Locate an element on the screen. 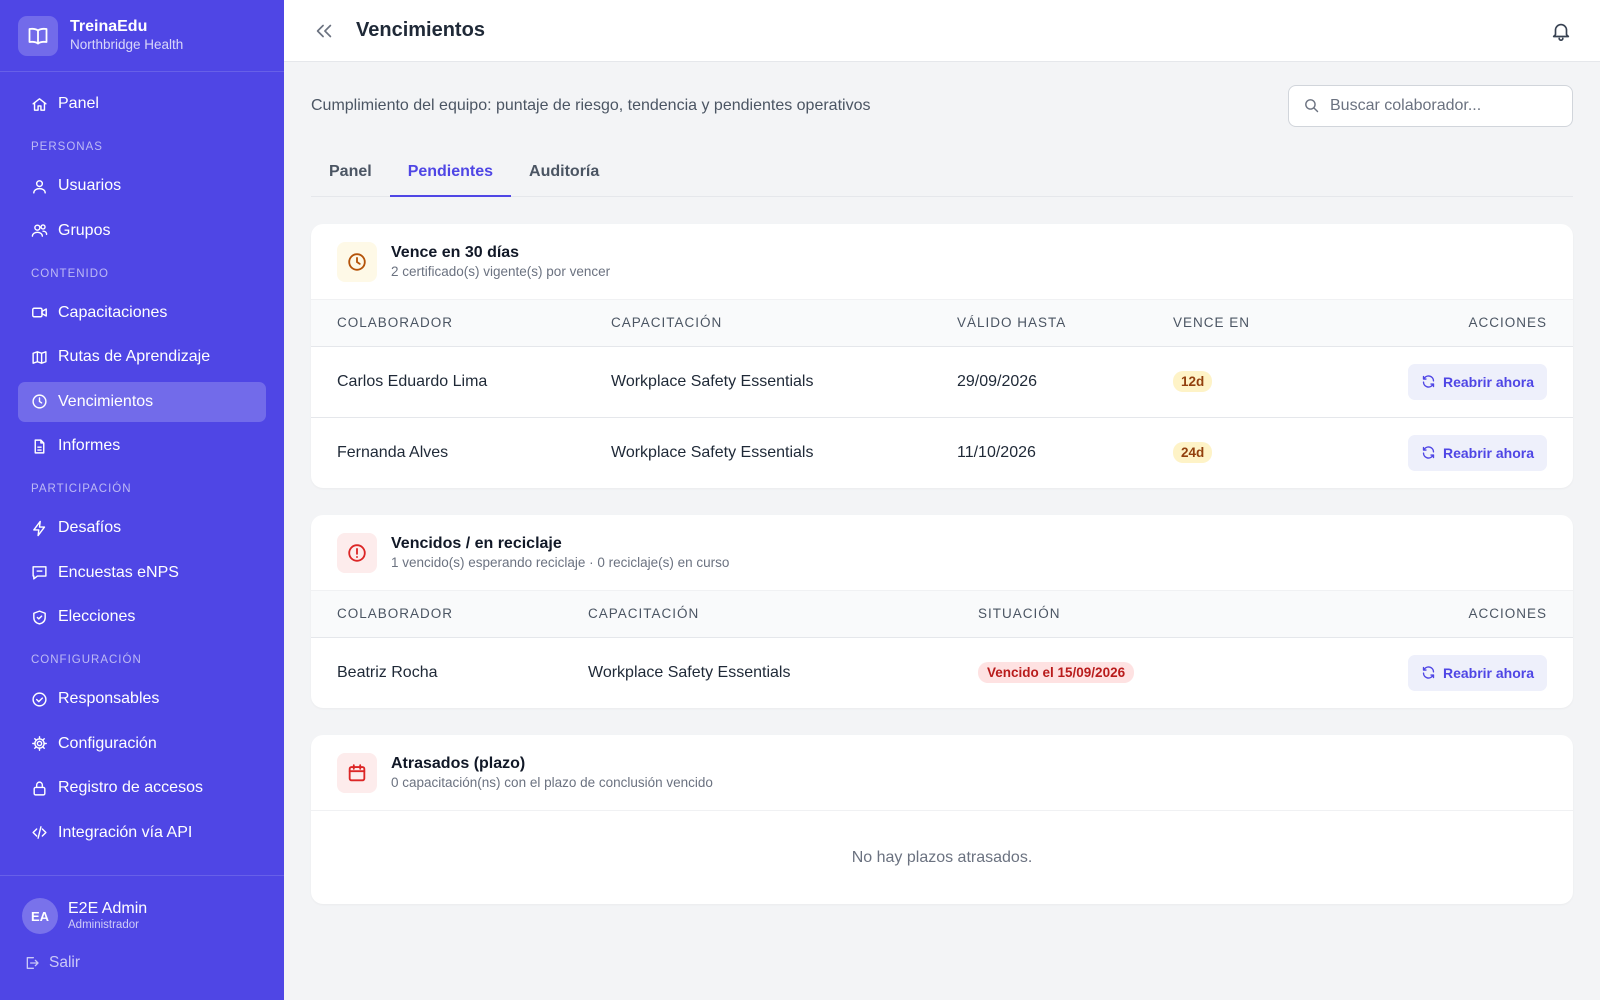 This screenshot has height=1000, width=1600. avatar: EA is located at coordinates (40, 916).